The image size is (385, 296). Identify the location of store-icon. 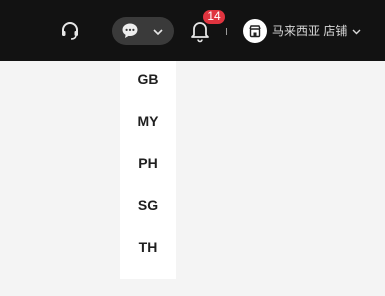
(255, 31).